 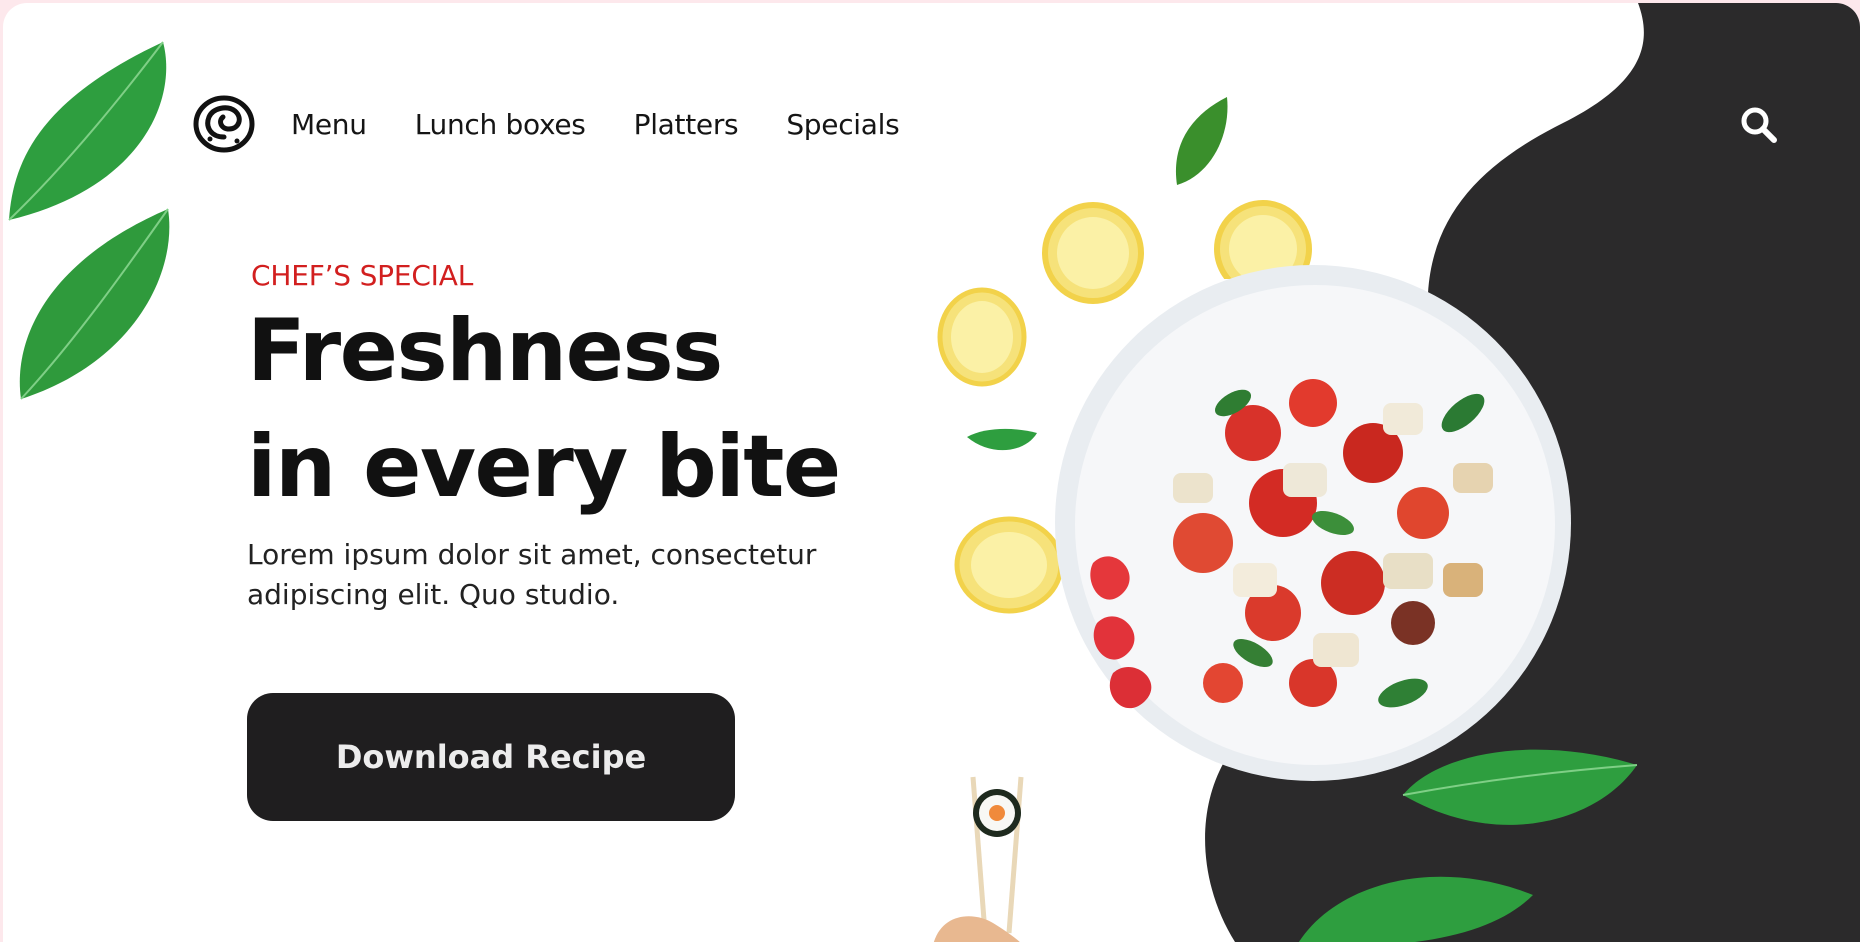 I want to click on leaf-decoration-top, so click(x=87, y=131).